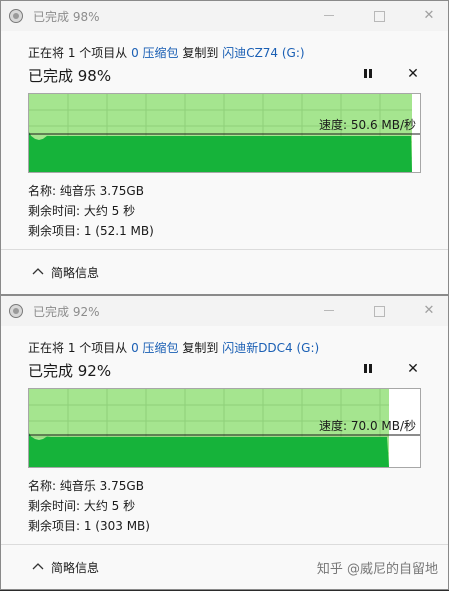 The width and height of the screenshot is (449, 591). What do you see at coordinates (368, 426) in the screenshot?
I see `speed-label: 速度: 70.0 MB/秒` at bounding box center [368, 426].